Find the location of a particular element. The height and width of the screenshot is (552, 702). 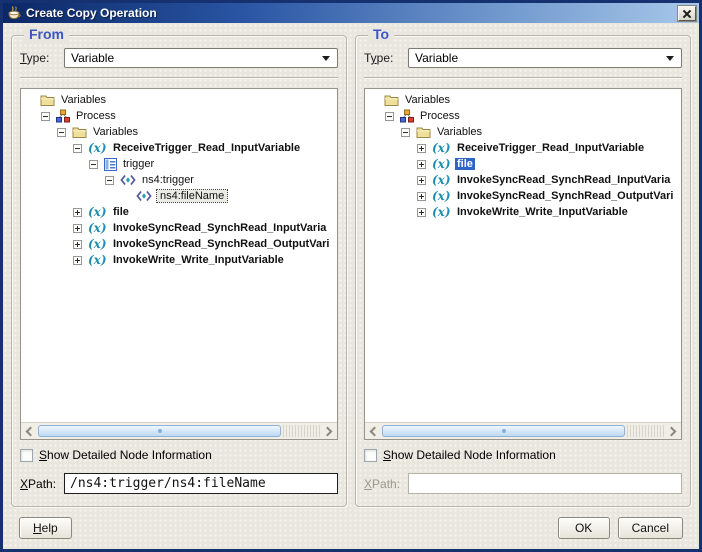

tree-node-label: Process is located at coordinates (440, 116).